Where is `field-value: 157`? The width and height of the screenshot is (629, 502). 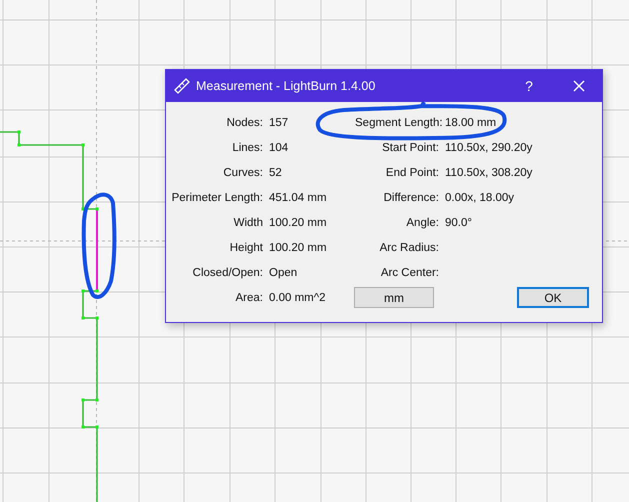 field-value: 157 is located at coordinates (279, 122).